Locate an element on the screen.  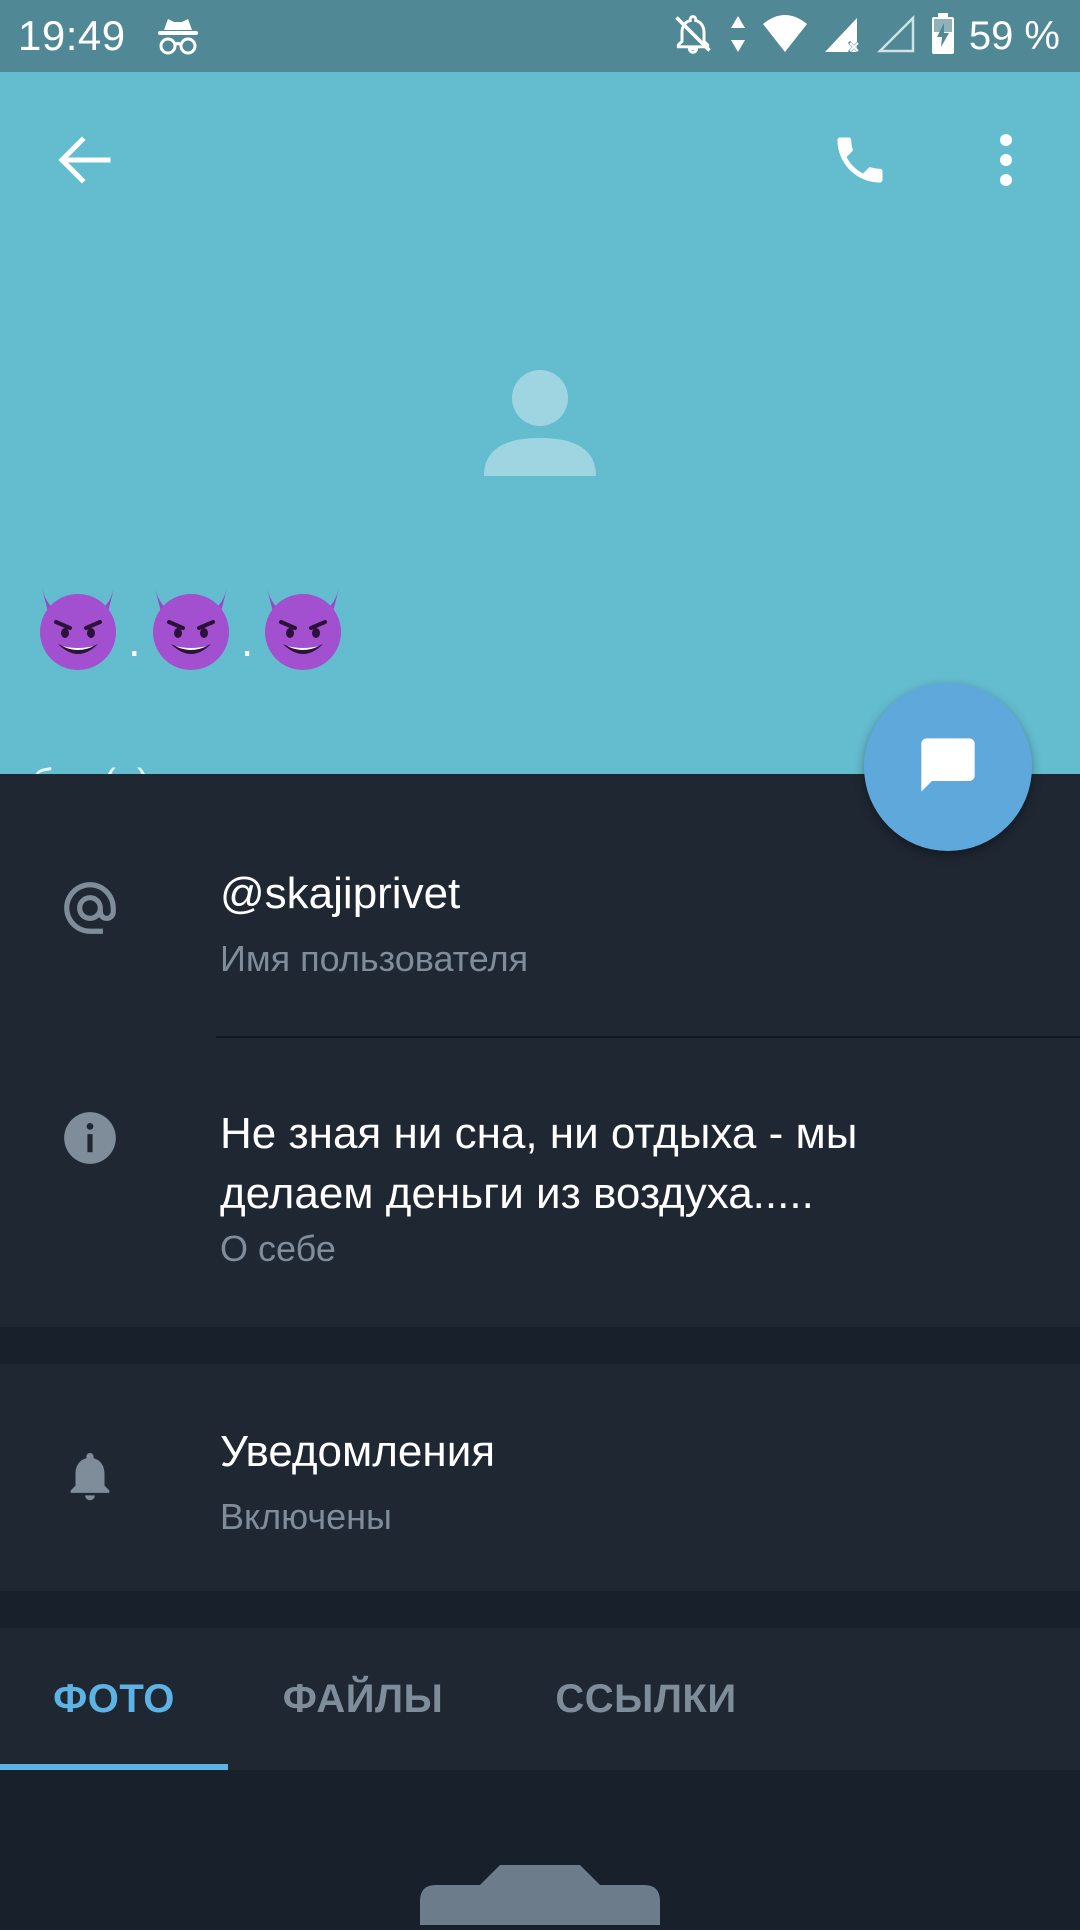
notifications-off-icon is located at coordinates (693, 36).